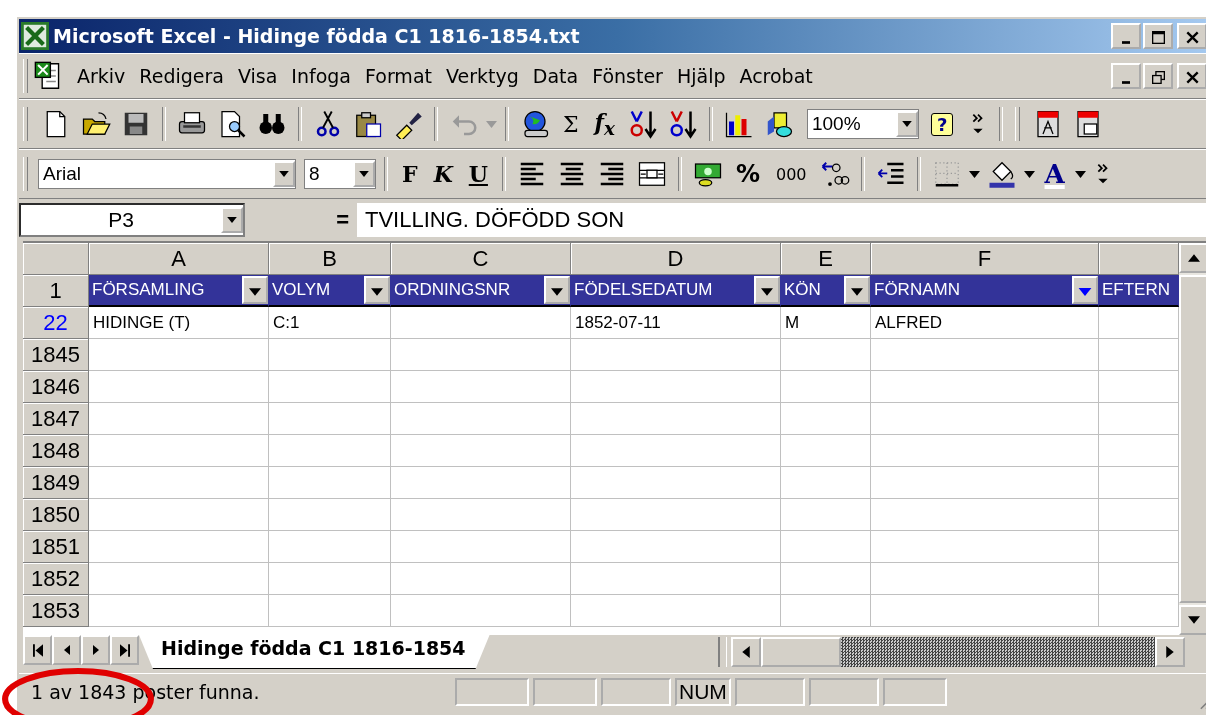 This screenshot has height=715, width=1206. I want to click on table-cell: C:1, so click(330, 323).